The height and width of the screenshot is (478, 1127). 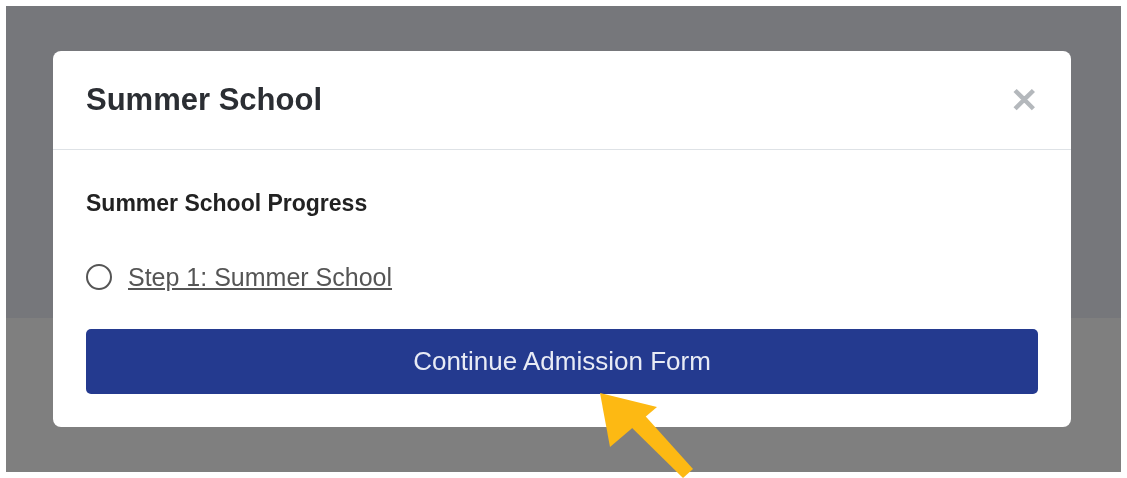 What do you see at coordinates (99, 277) in the screenshot?
I see `radio-button` at bounding box center [99, 277].